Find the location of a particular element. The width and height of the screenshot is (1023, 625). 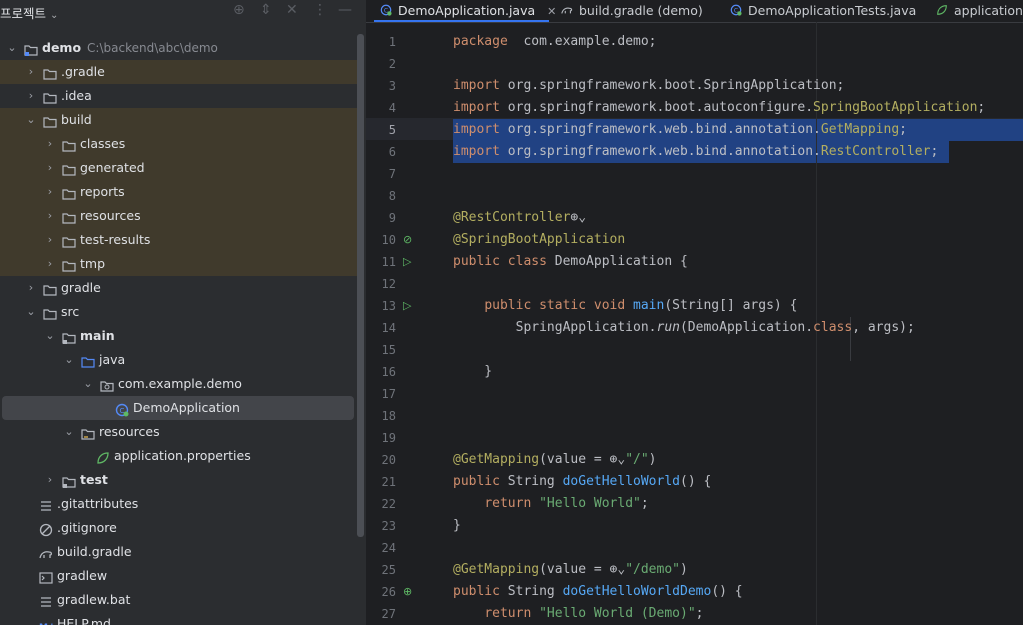

tree-item: ⌄ java is located at coordinates (179, 360).